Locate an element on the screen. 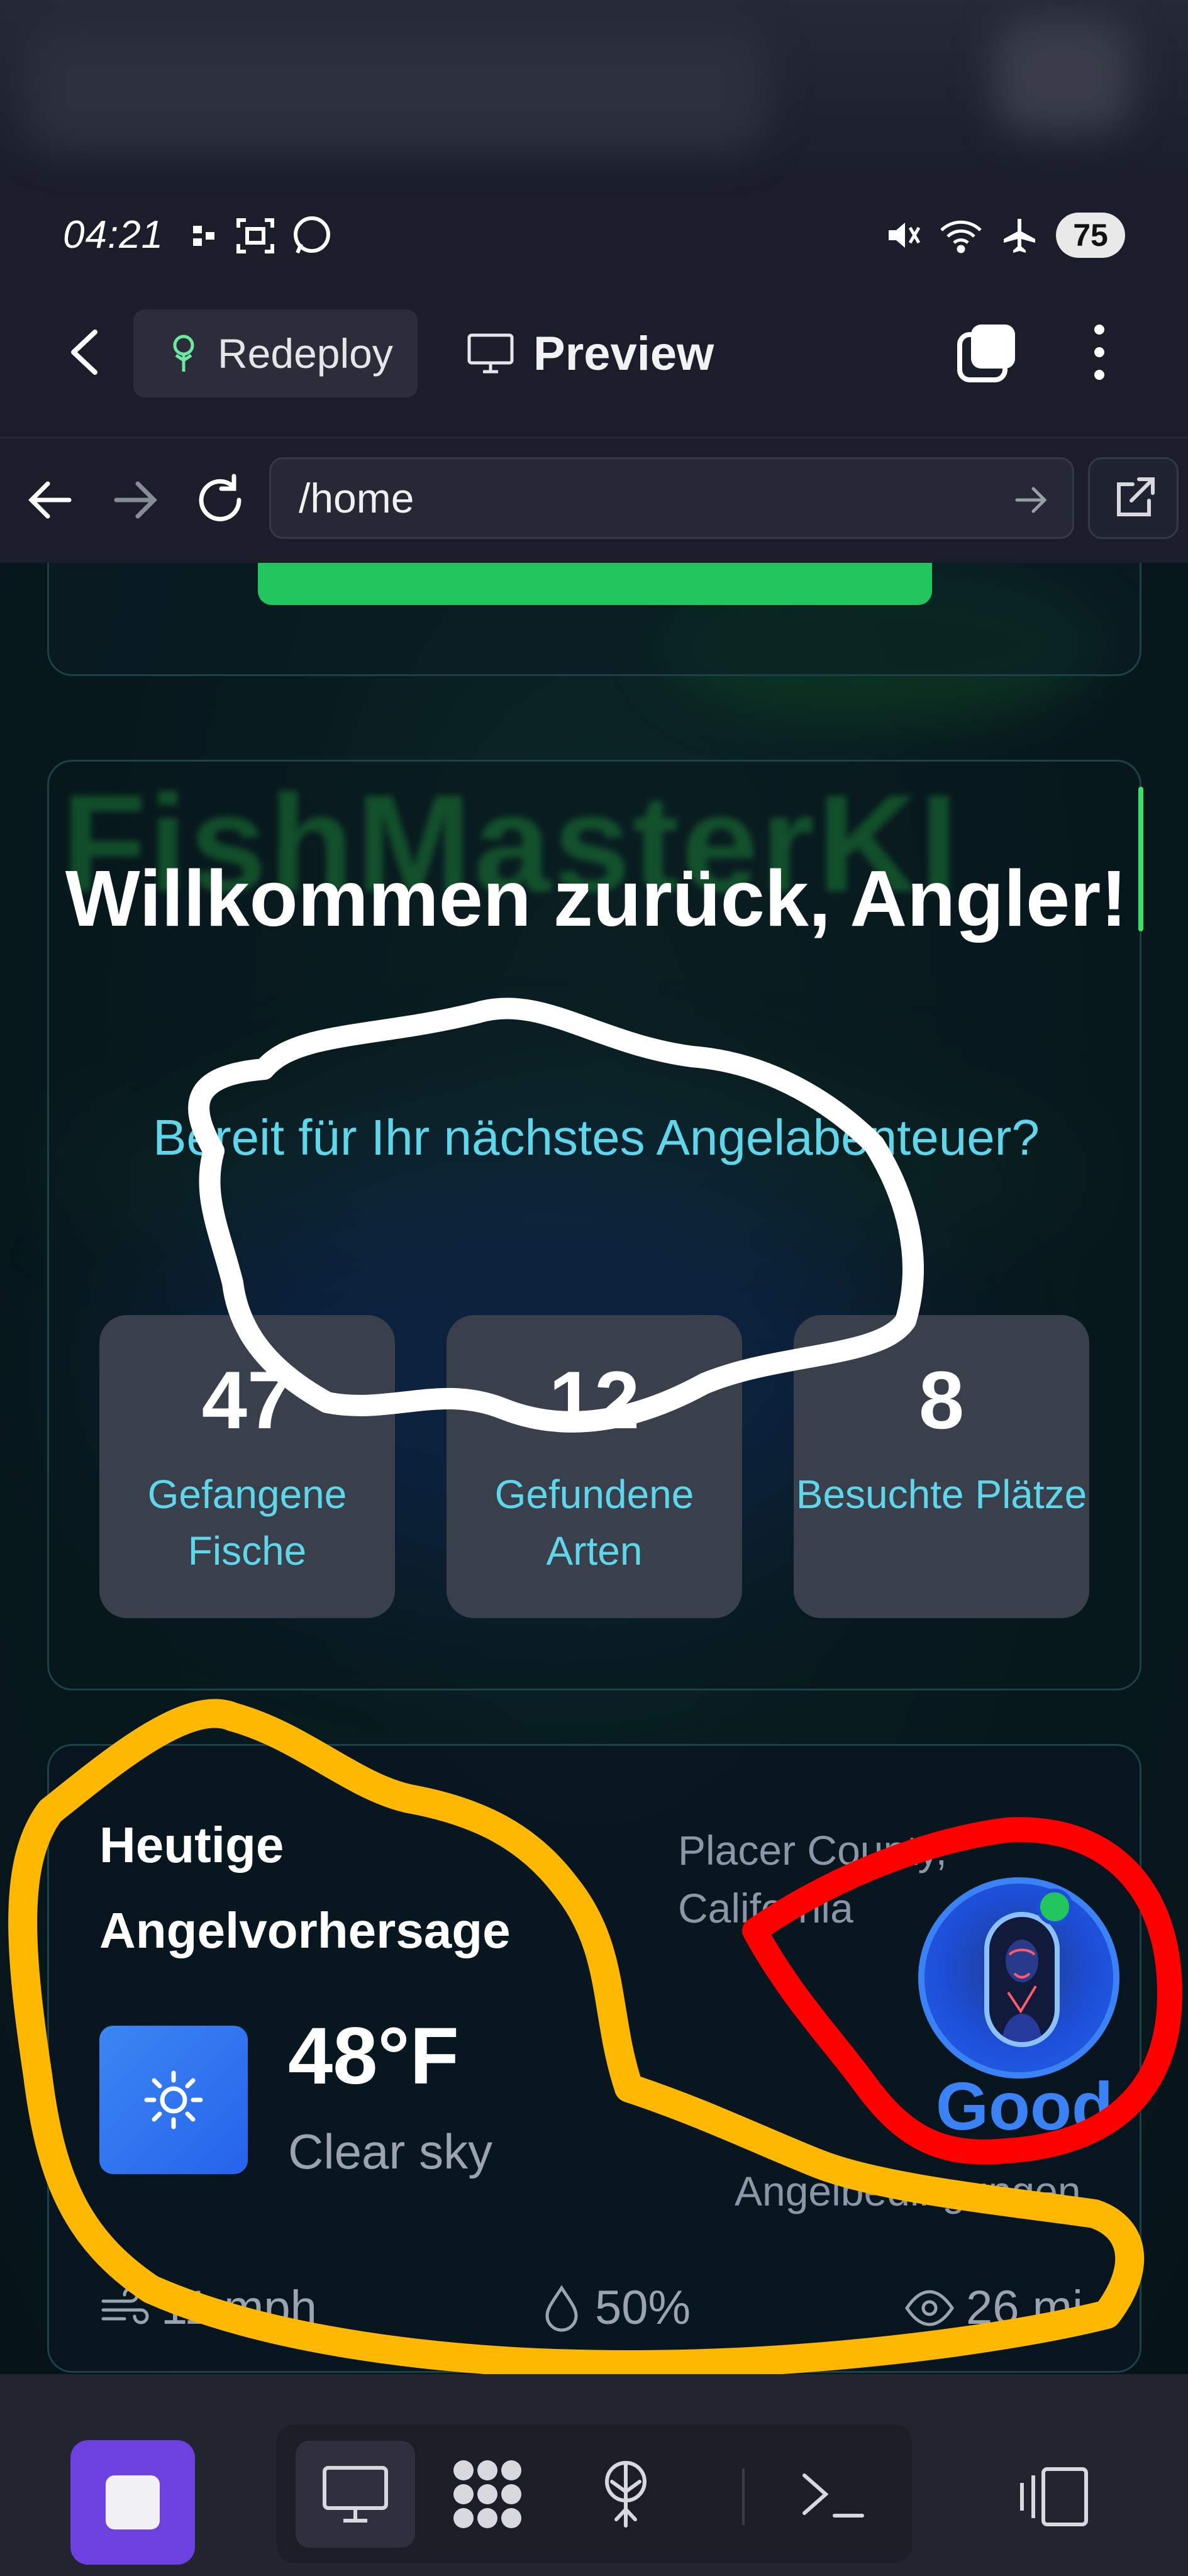  wifi-icon is located at coordinates (961, 236).